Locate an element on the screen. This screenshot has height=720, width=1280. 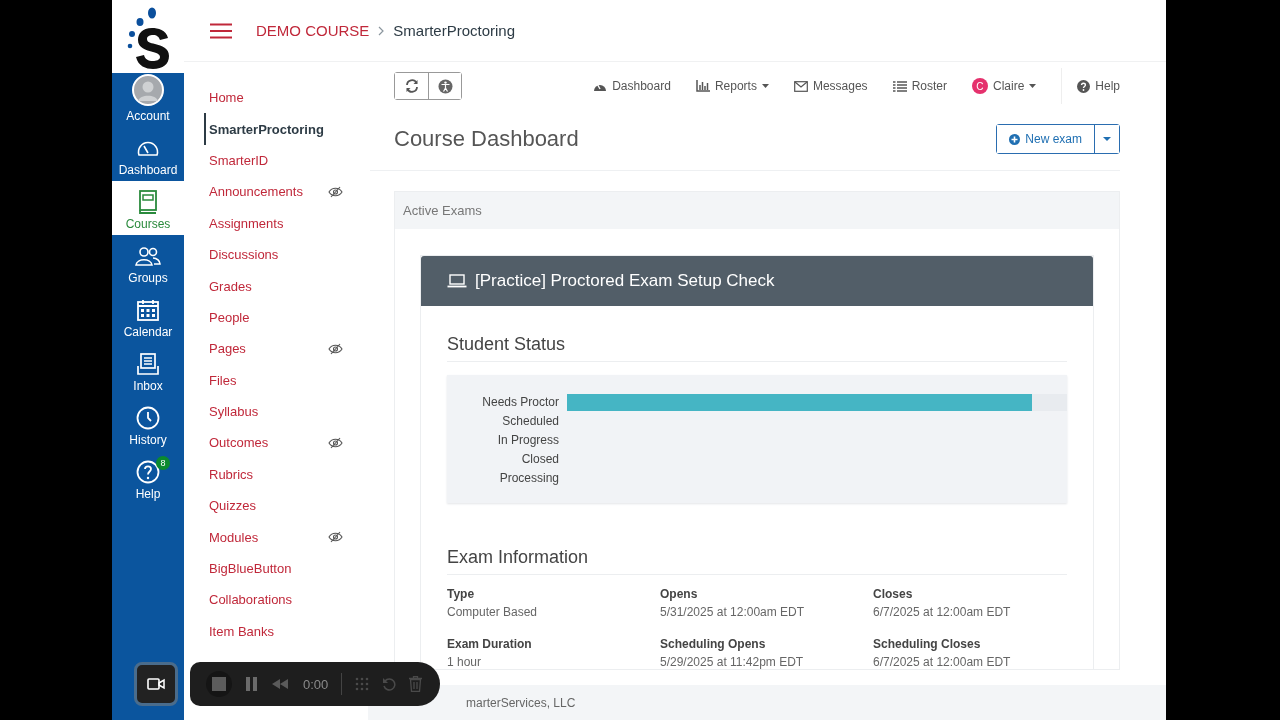
user-avatar: C is located at coordinates (979, 86).